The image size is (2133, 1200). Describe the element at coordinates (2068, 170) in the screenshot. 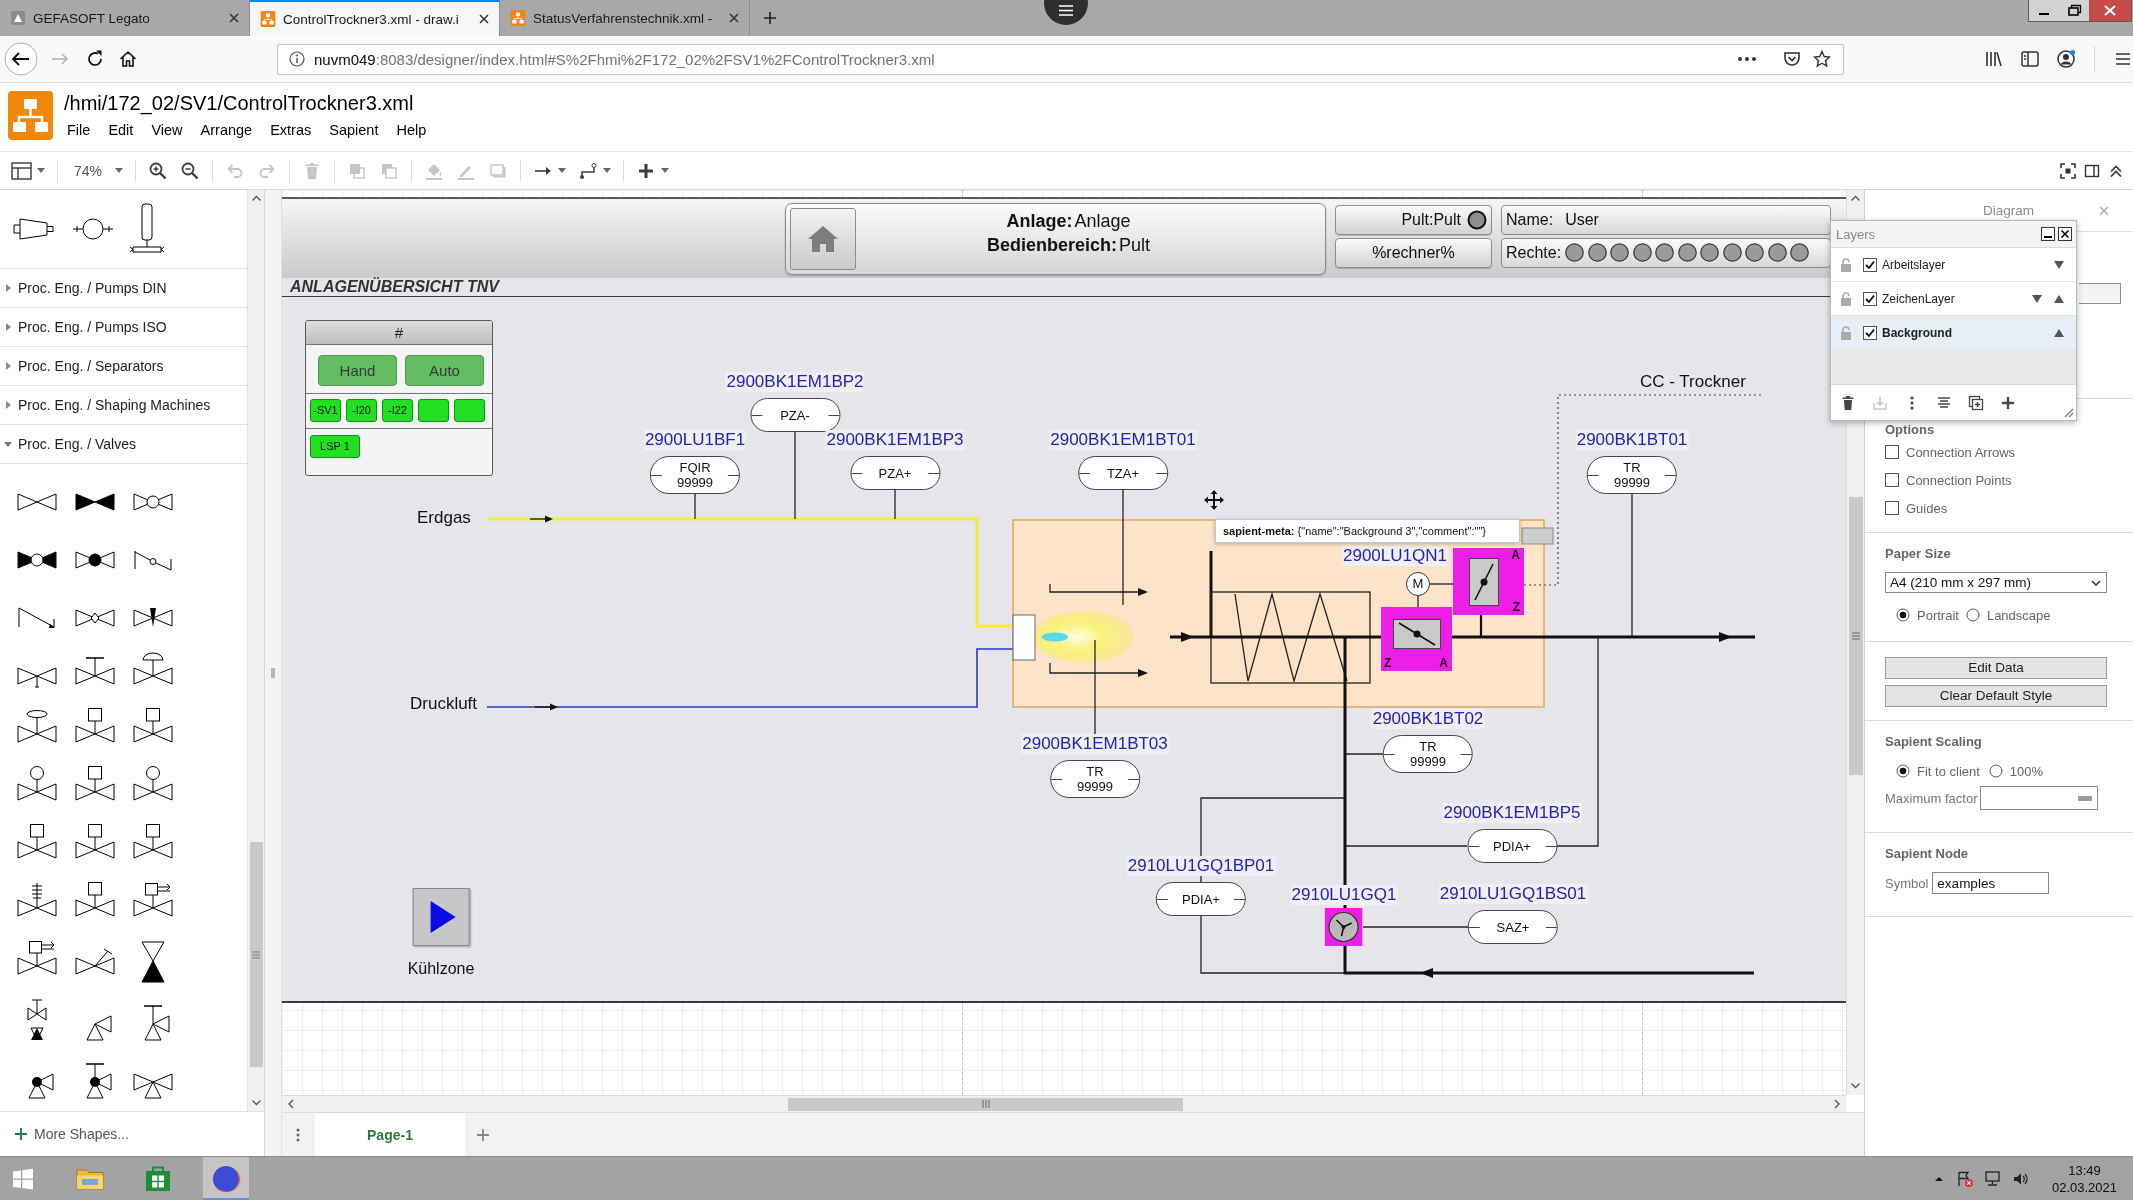

I see `fullscreen-icon` at that location.